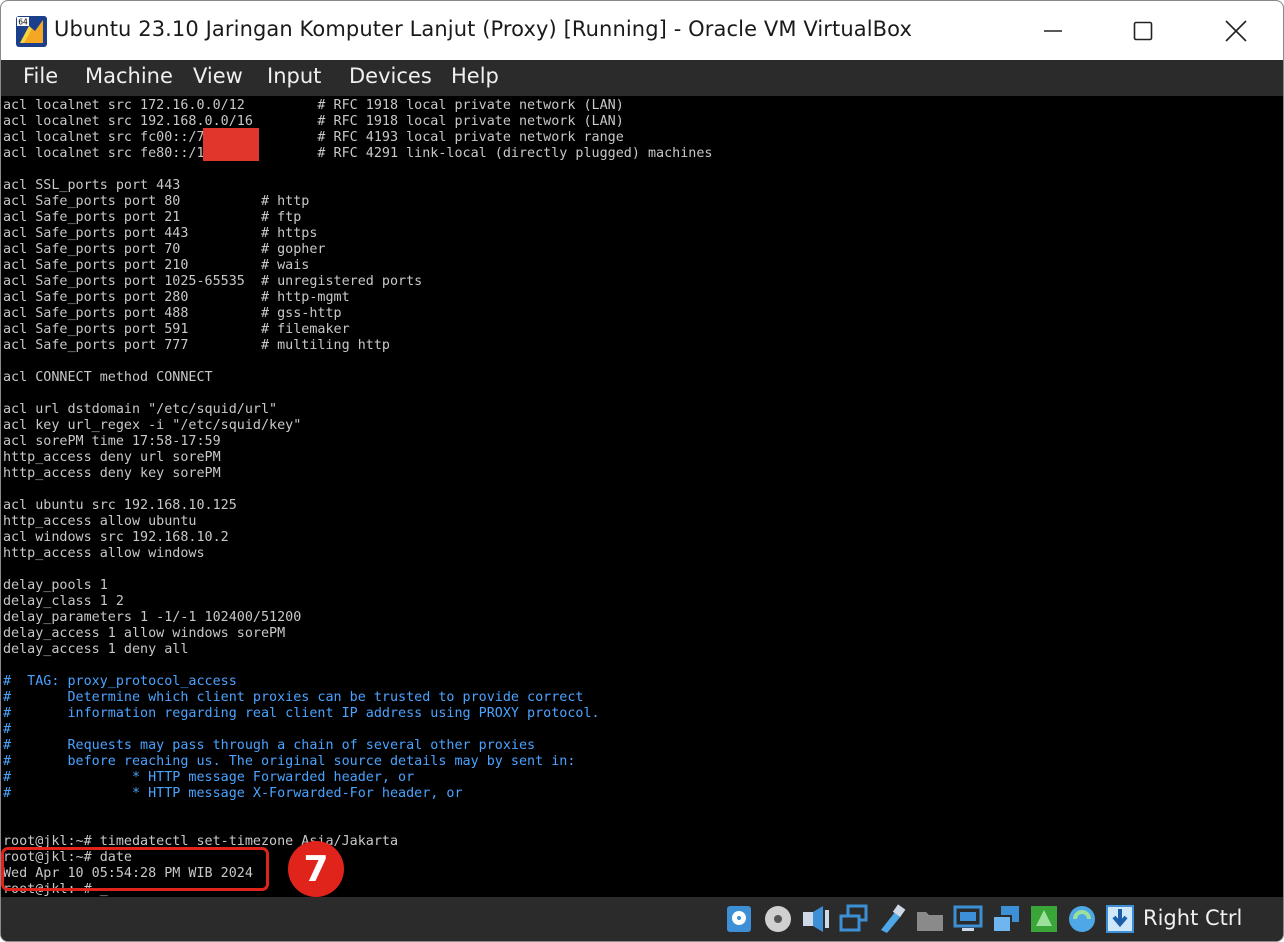  What do you see at coordinates (152, 425) in the screenshot?
I see `terminal-line: acl key url_regex -i "/etc/squid/key"` at bounding box center [152, 425].